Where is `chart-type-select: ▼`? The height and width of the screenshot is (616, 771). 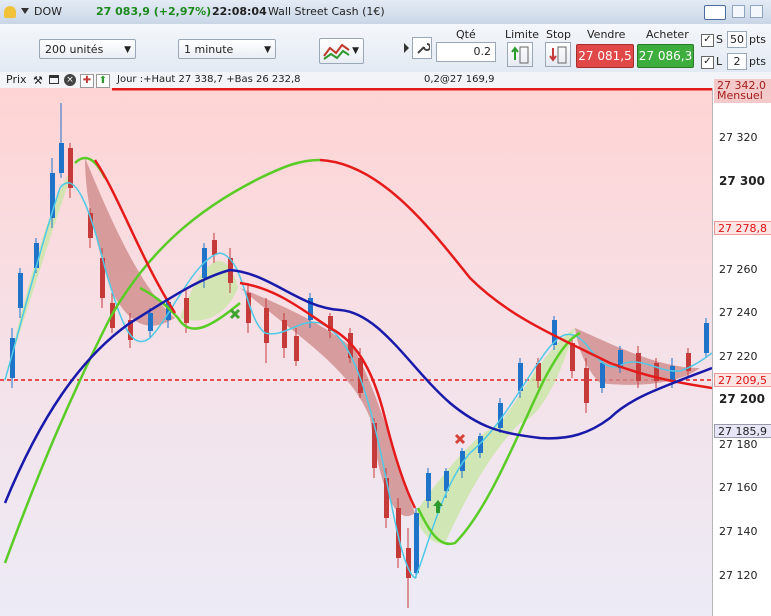 chart-type-select: ▼ is located at coordinates (341, 51).